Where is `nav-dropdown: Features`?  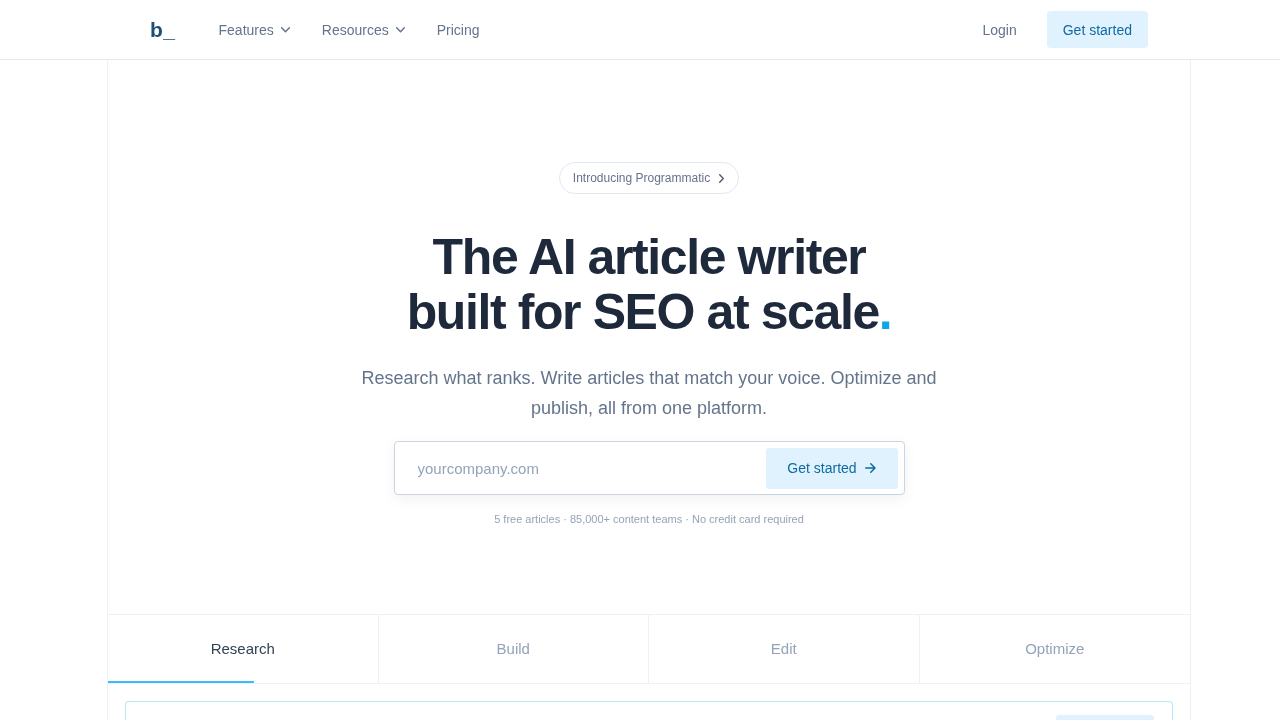 nav-dropdown: Features is located at coordinates (254, 29).